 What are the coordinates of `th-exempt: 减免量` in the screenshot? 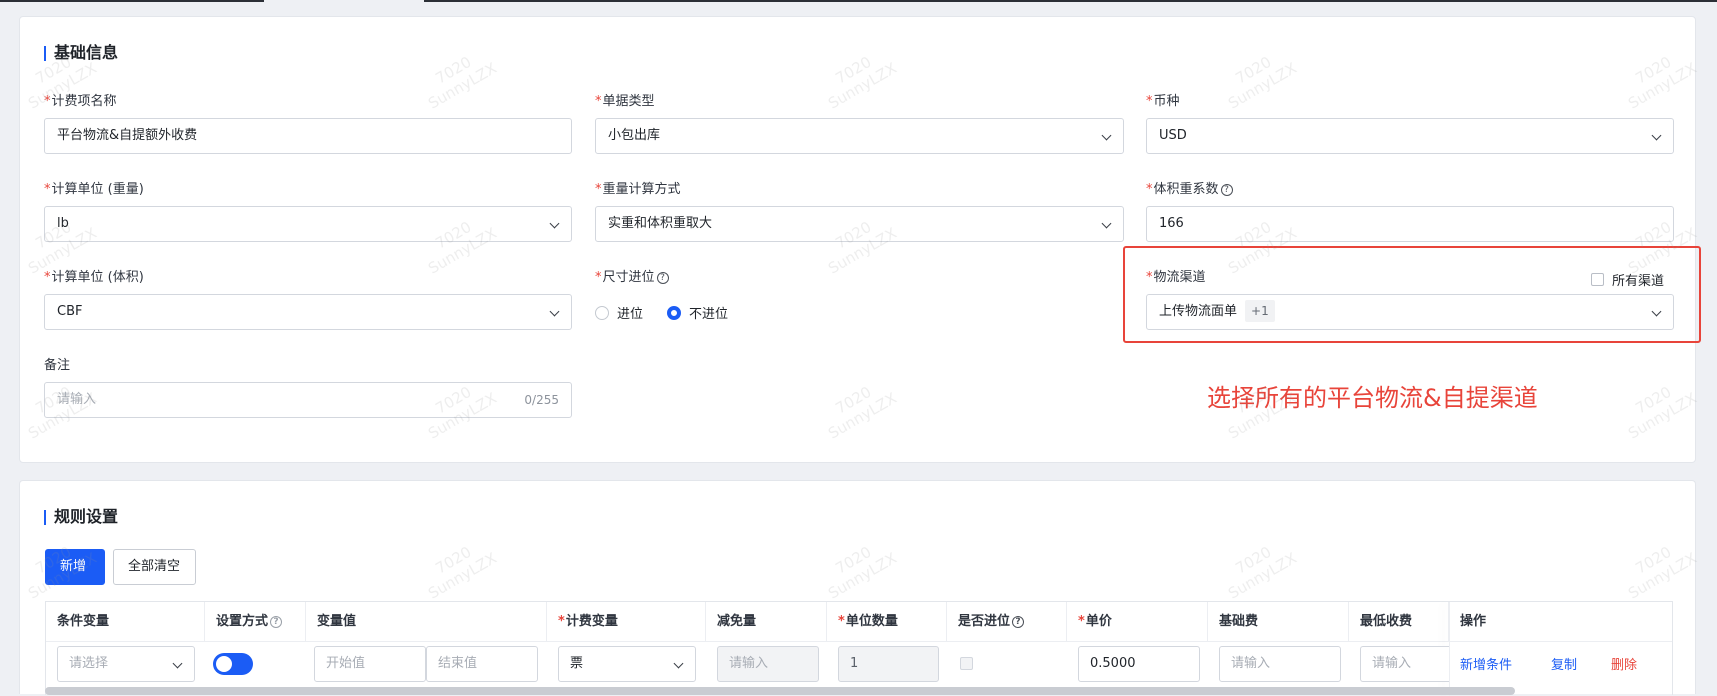 It's located at (766, 621).